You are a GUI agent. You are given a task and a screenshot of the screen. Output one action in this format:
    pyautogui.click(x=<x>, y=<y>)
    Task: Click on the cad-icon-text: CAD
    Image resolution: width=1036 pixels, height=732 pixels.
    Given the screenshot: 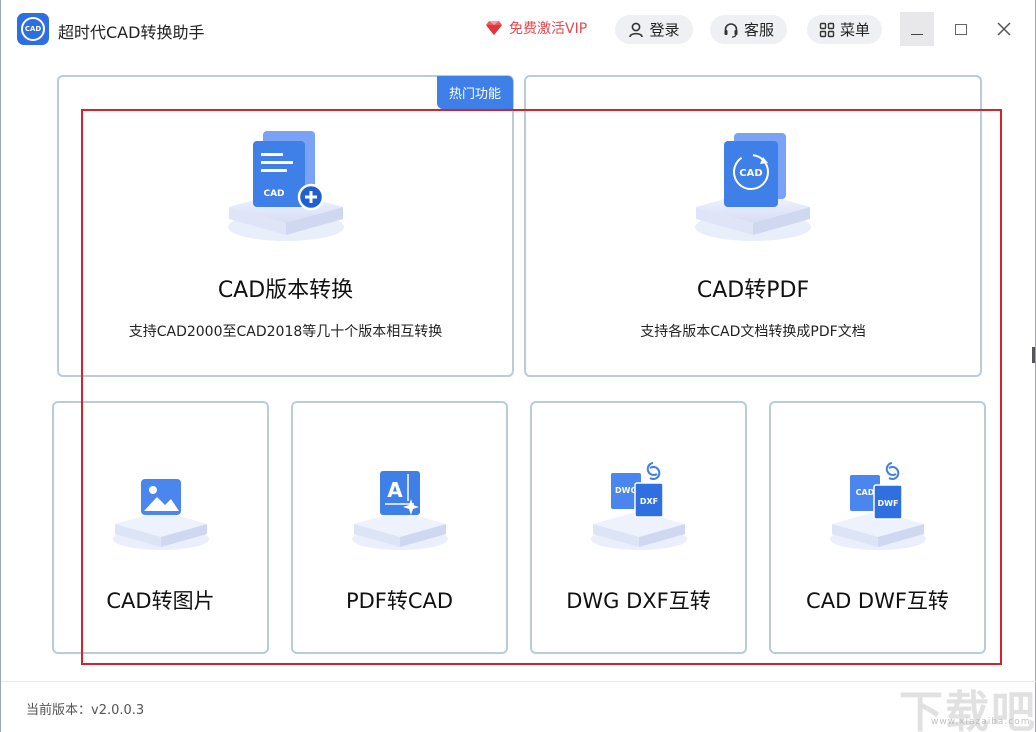 What is the action you would take?
    pyautogui.click(x=864, y=492)
    